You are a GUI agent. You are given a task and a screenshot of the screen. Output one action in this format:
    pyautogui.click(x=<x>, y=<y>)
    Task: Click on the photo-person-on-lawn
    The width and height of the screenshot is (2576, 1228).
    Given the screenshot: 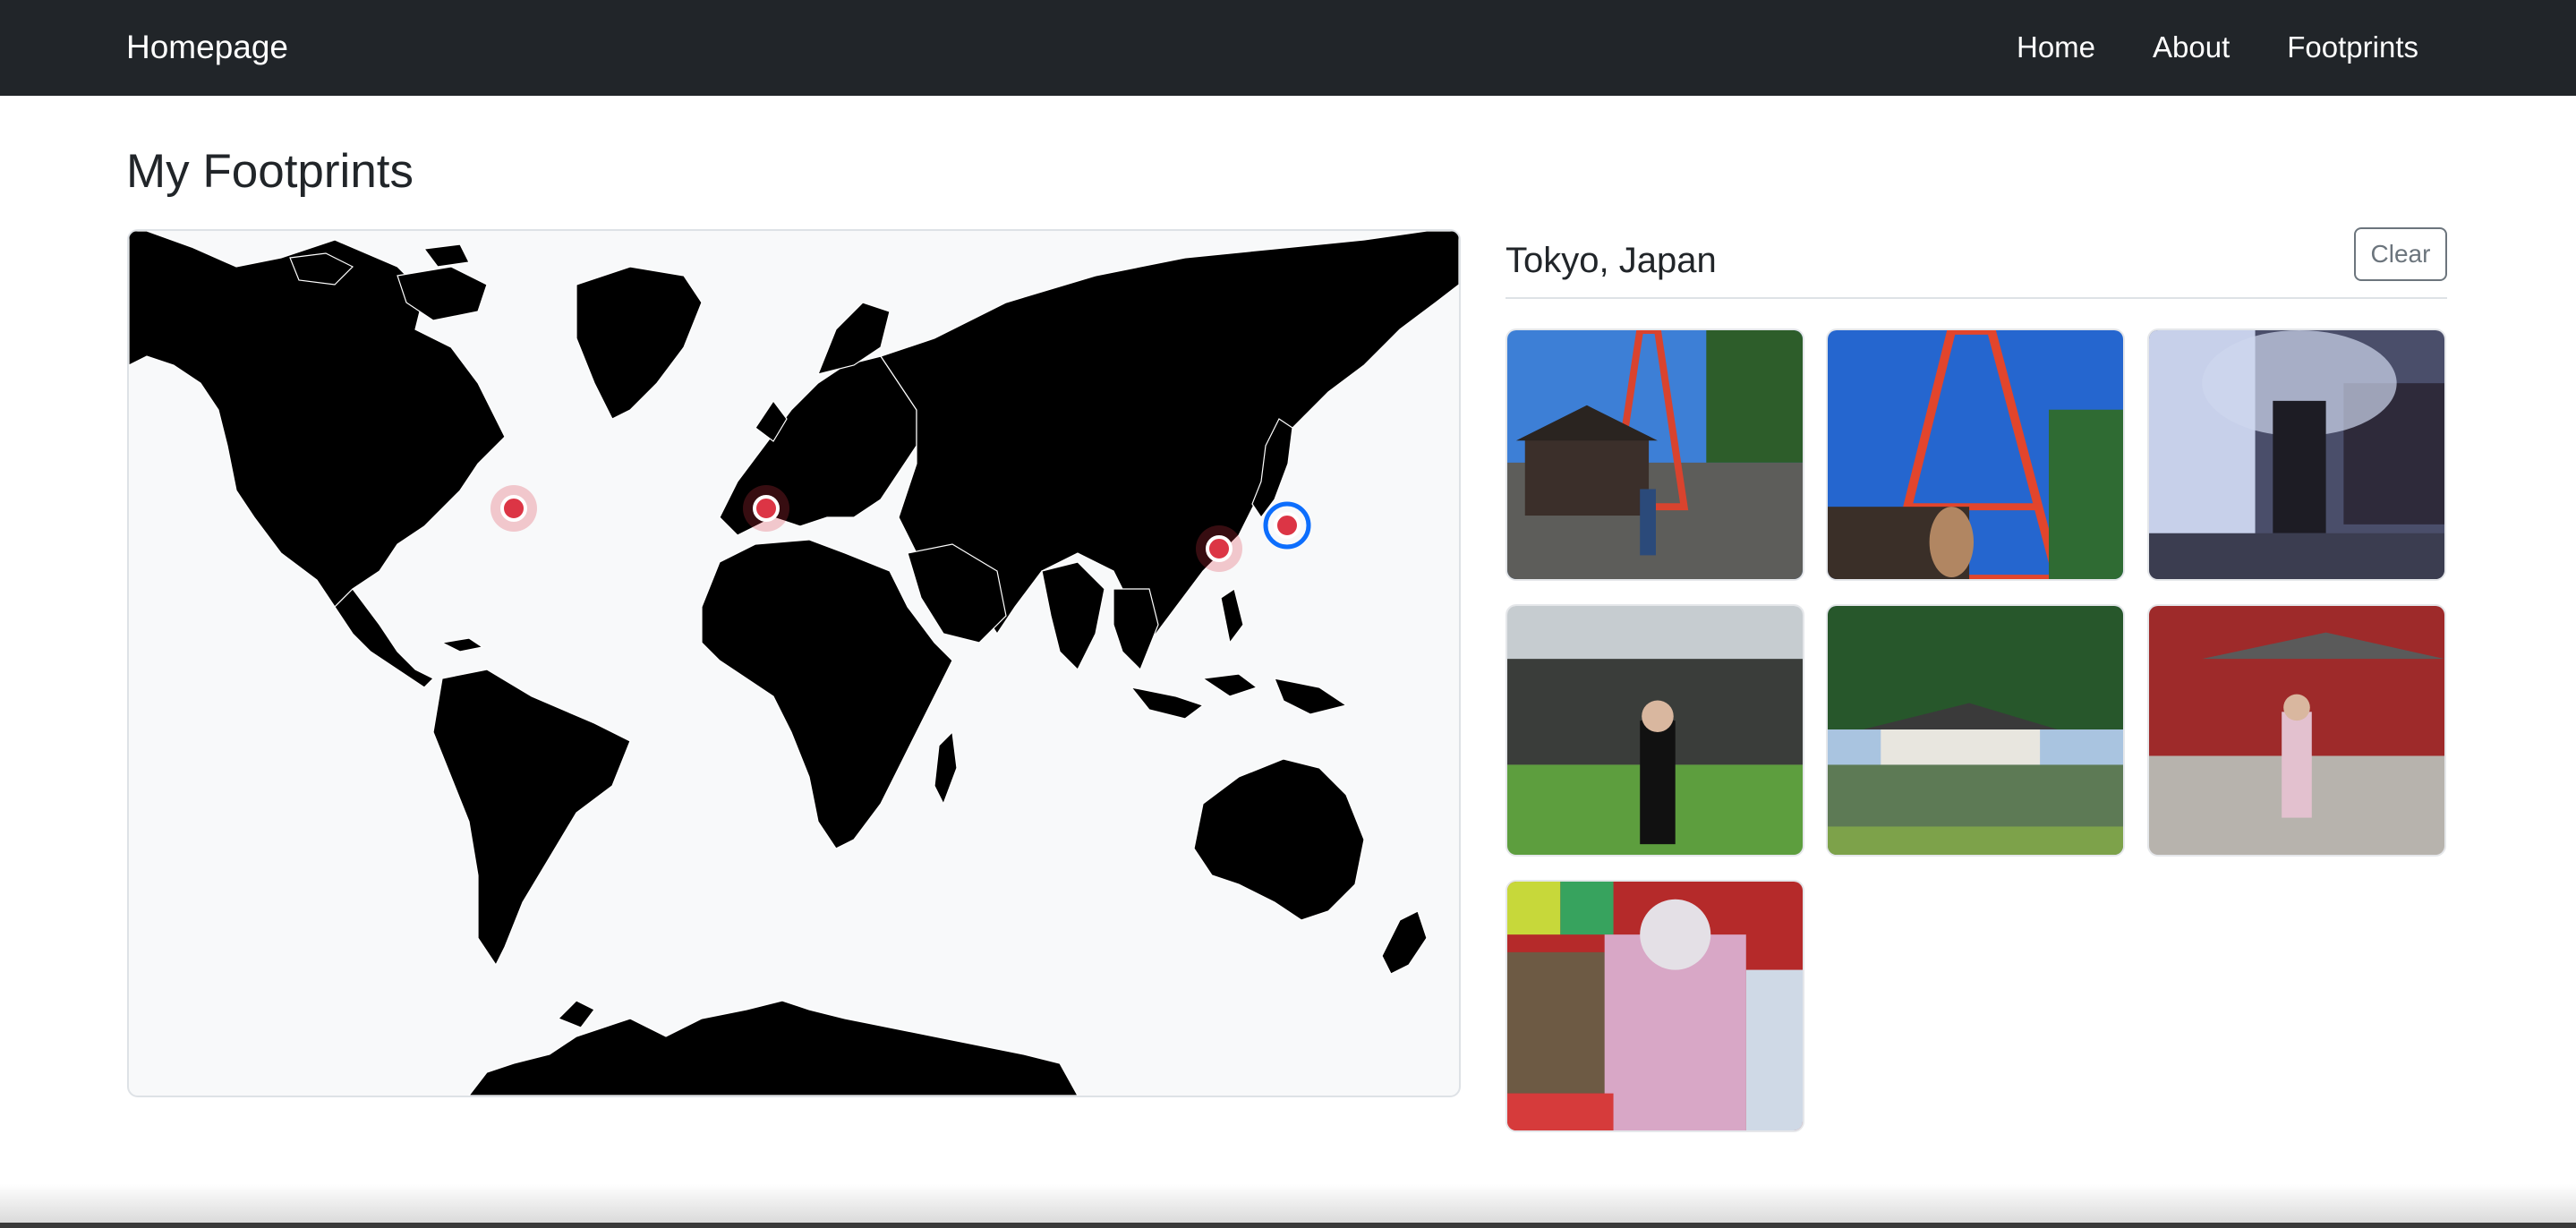 What is the action you would take?
    pyautogui.click(x=1655, y=730)
    